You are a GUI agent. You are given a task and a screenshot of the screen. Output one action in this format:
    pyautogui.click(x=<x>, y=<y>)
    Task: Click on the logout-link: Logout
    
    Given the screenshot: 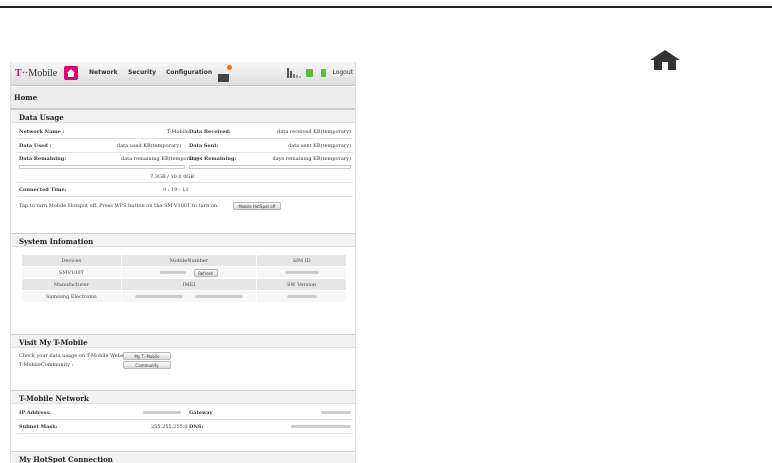 What is the action you would take?
    pyautogui.click(x=342, y=72)
    